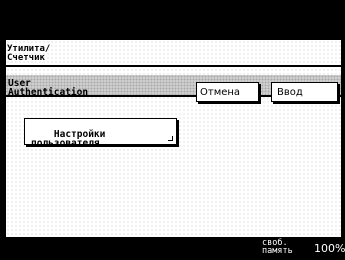 The image size is (345, 260). What do you see at coordinates (48, 88) in the screenshot?
I see `page-title: User Authentication` at bounding box center [48, 88].